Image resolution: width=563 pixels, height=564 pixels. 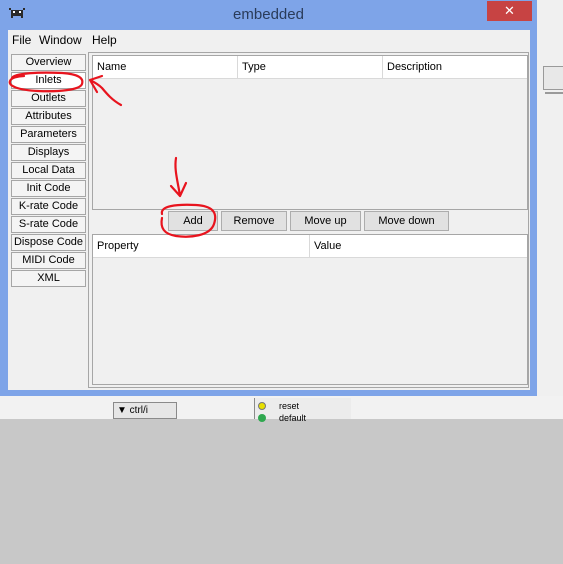 What do you see at coordinates (145, 410) in the screenshot?
I see `background-toggle-ctrl: ▼ ctrl/i` at bounding box center [145, 410].